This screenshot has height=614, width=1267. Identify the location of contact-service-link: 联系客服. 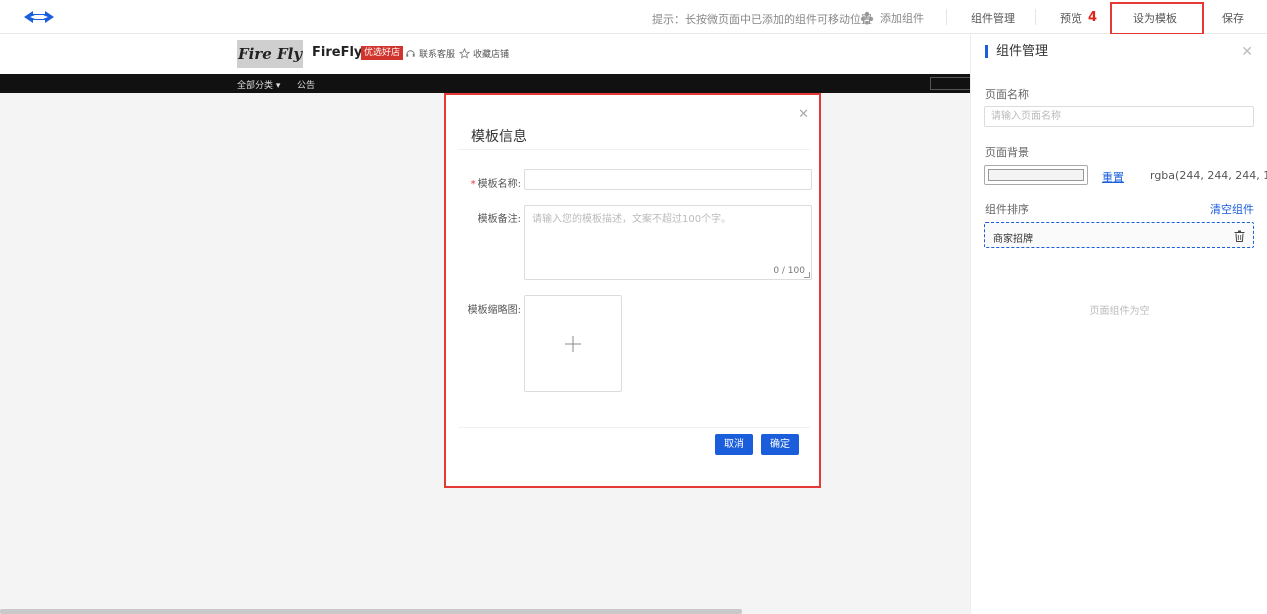
(430, 53).